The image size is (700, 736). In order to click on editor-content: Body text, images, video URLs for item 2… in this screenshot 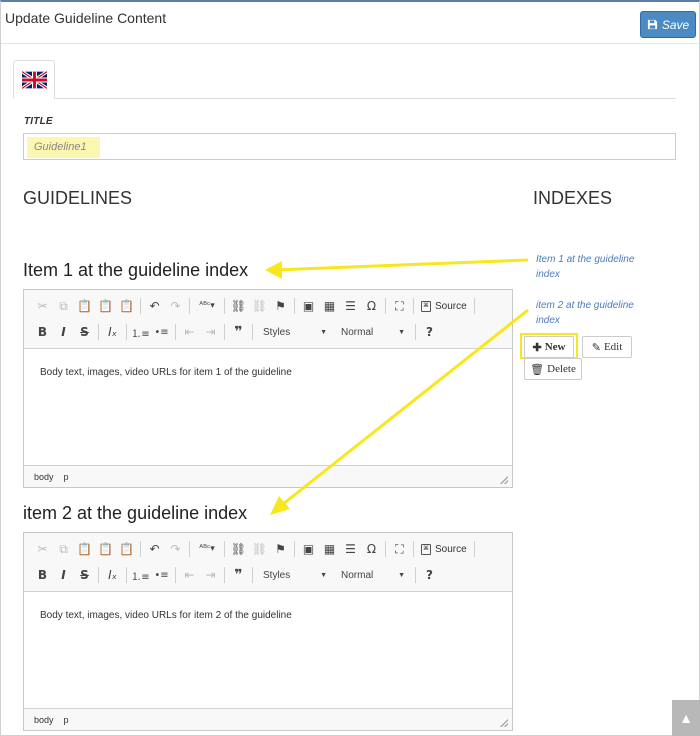, I will do `click(268, 650)`.